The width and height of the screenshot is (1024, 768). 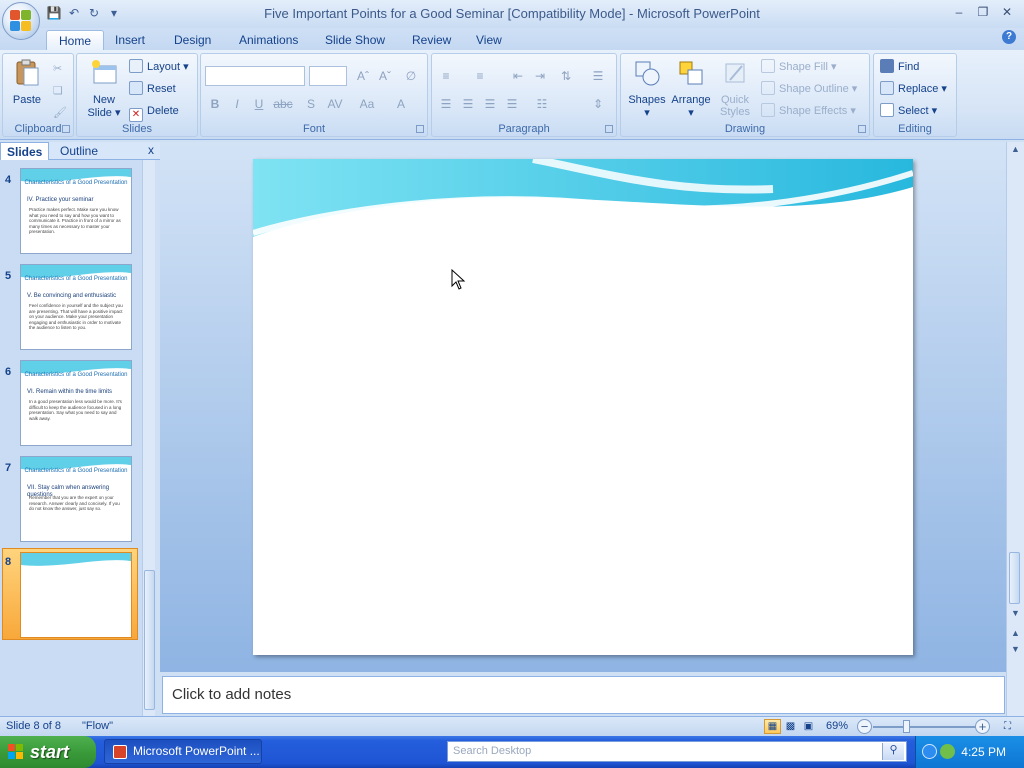 What do you see at coordinates (151, 150) in the screenshot?
I see `close-pane-icon: x` at bounding box center [151, 150].